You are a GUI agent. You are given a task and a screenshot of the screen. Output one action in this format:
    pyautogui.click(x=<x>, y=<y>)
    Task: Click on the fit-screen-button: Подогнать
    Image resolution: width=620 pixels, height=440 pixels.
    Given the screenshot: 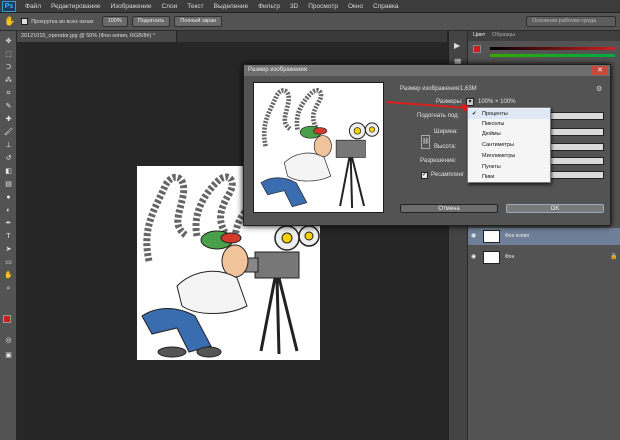 What is the action you would take?
    pyautogui.click(x=151, y=21)
    